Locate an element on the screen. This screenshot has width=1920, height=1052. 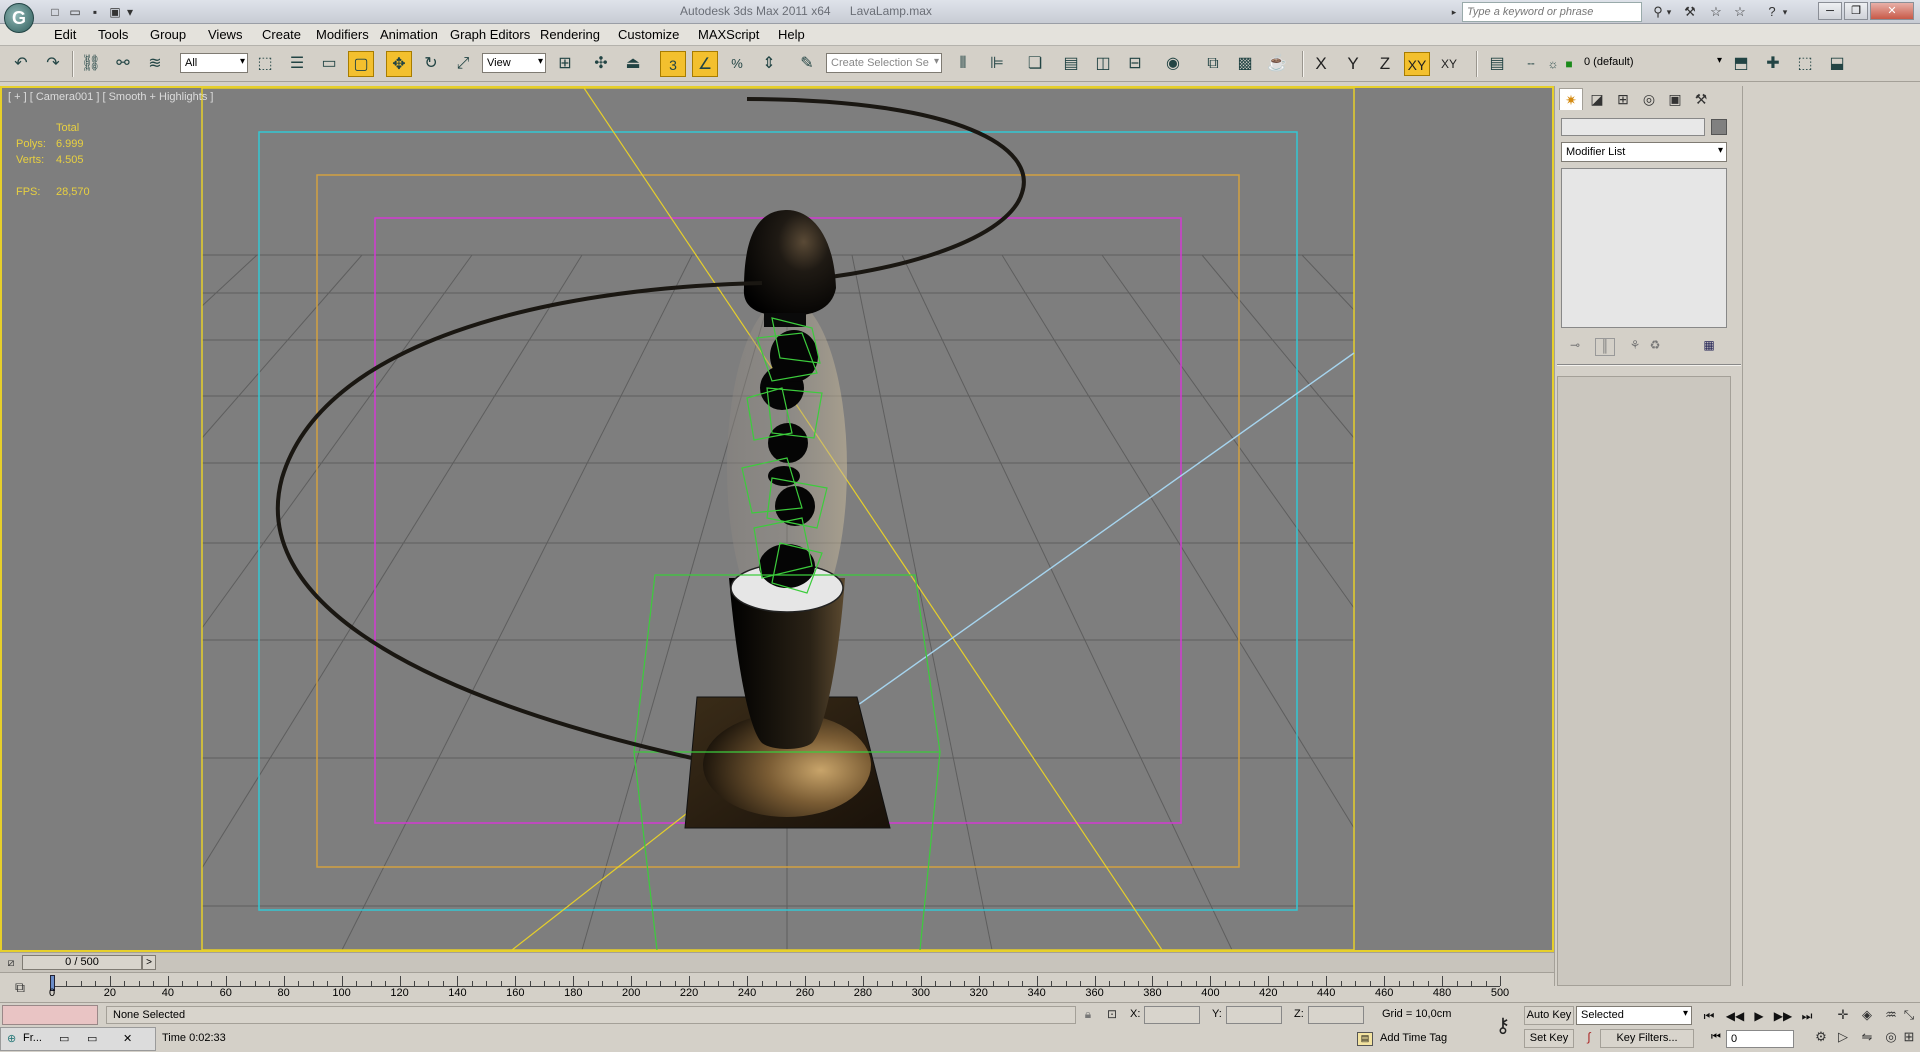
current-frame-field: 0 is located at coordinates (1760, 1039).